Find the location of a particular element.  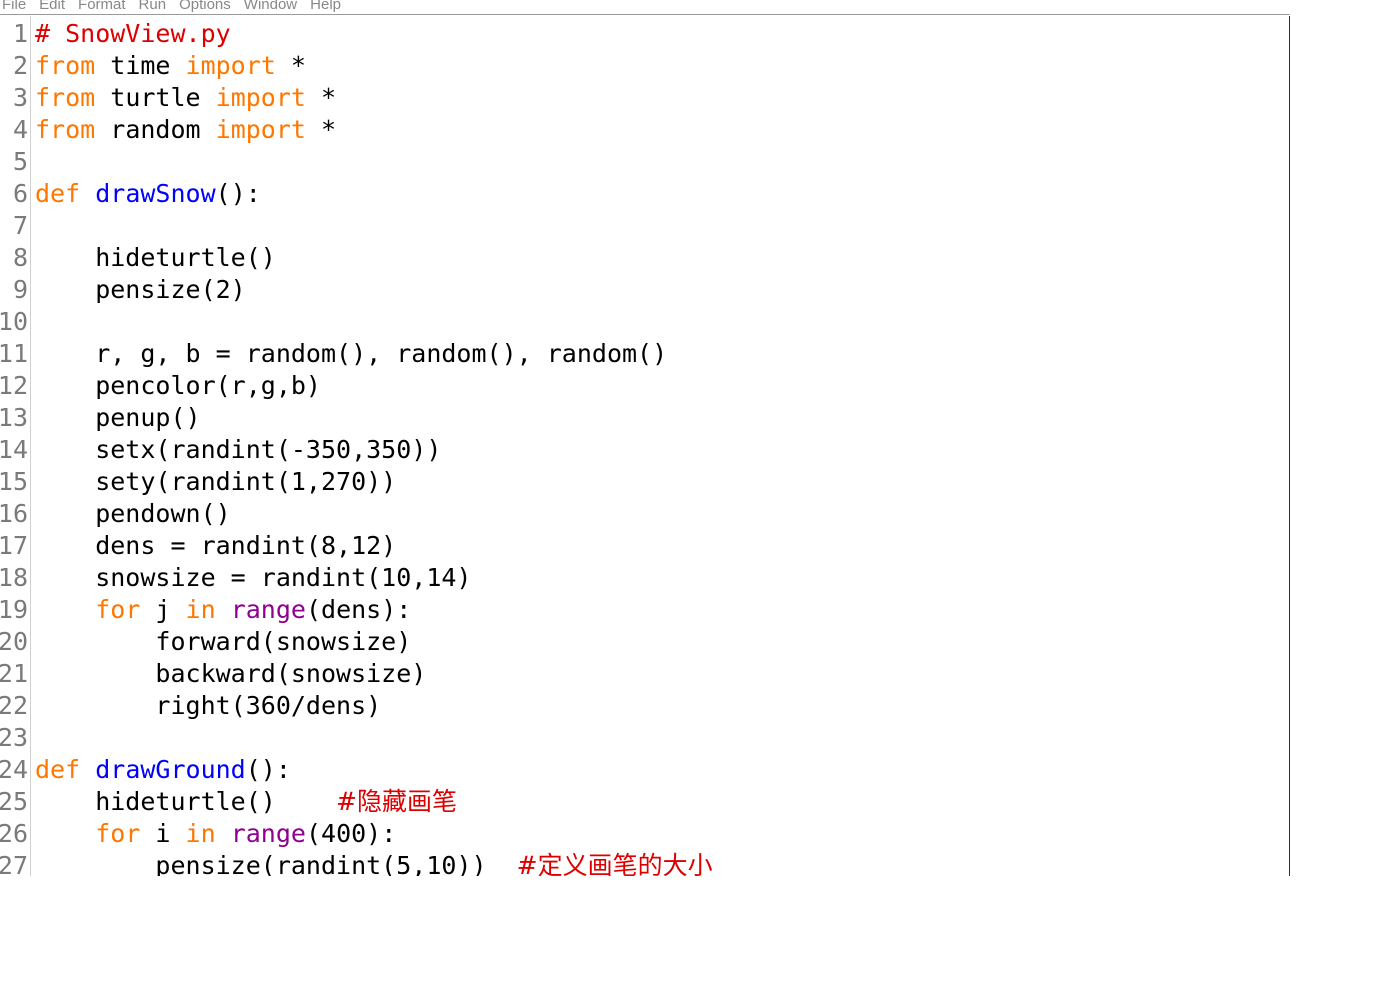

menu-run: Run is located at coordinates (153, 6).